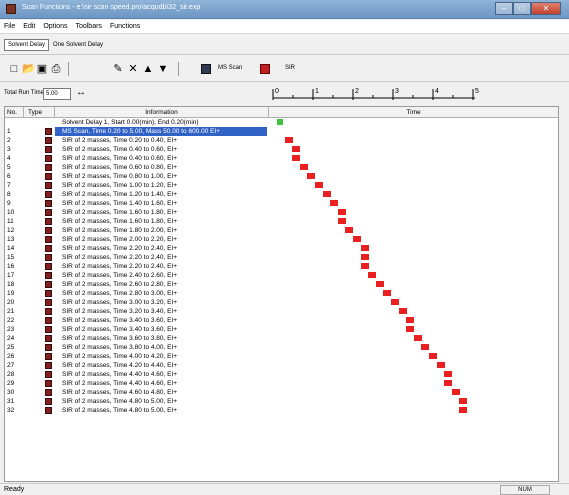 The width and height of the screenshot is (569, 495). Describe the element at coordinates (9, 26) in the screenshot. I see `menu-file: File` at that location.